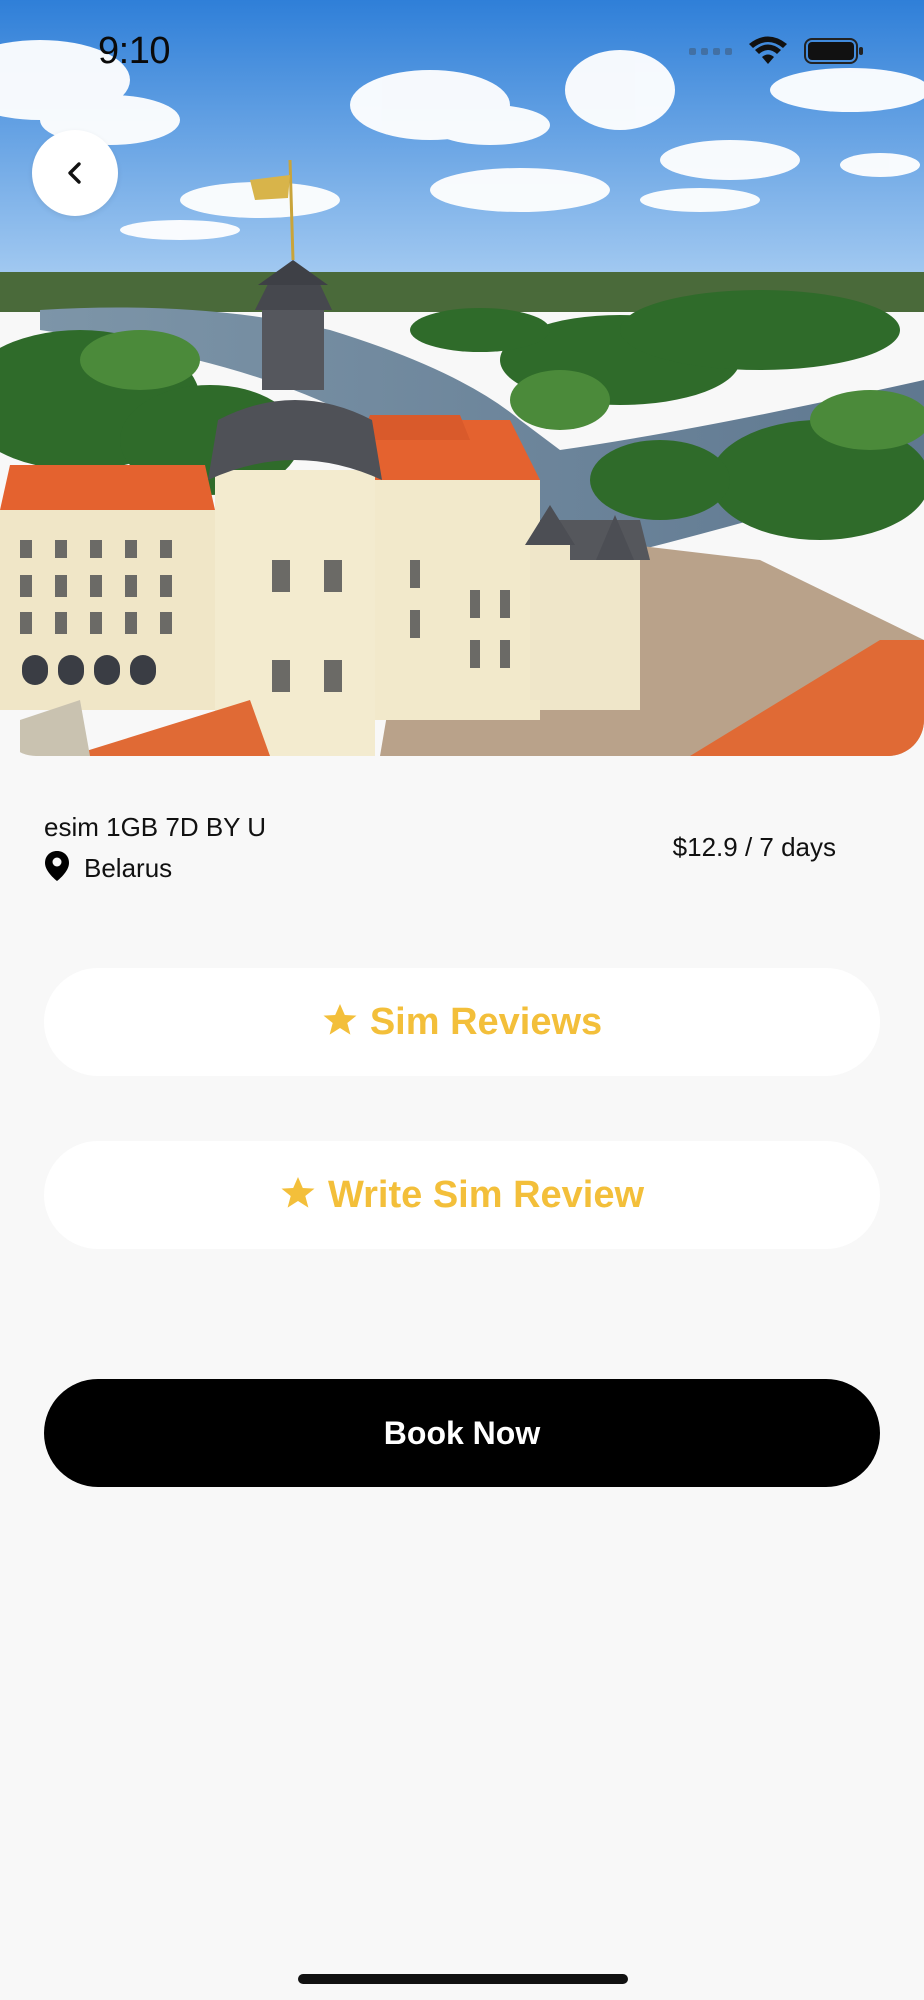  Describe the element at coordinates (710, 51) in the screenshot. I see `cellular-signal-icon` at that location.